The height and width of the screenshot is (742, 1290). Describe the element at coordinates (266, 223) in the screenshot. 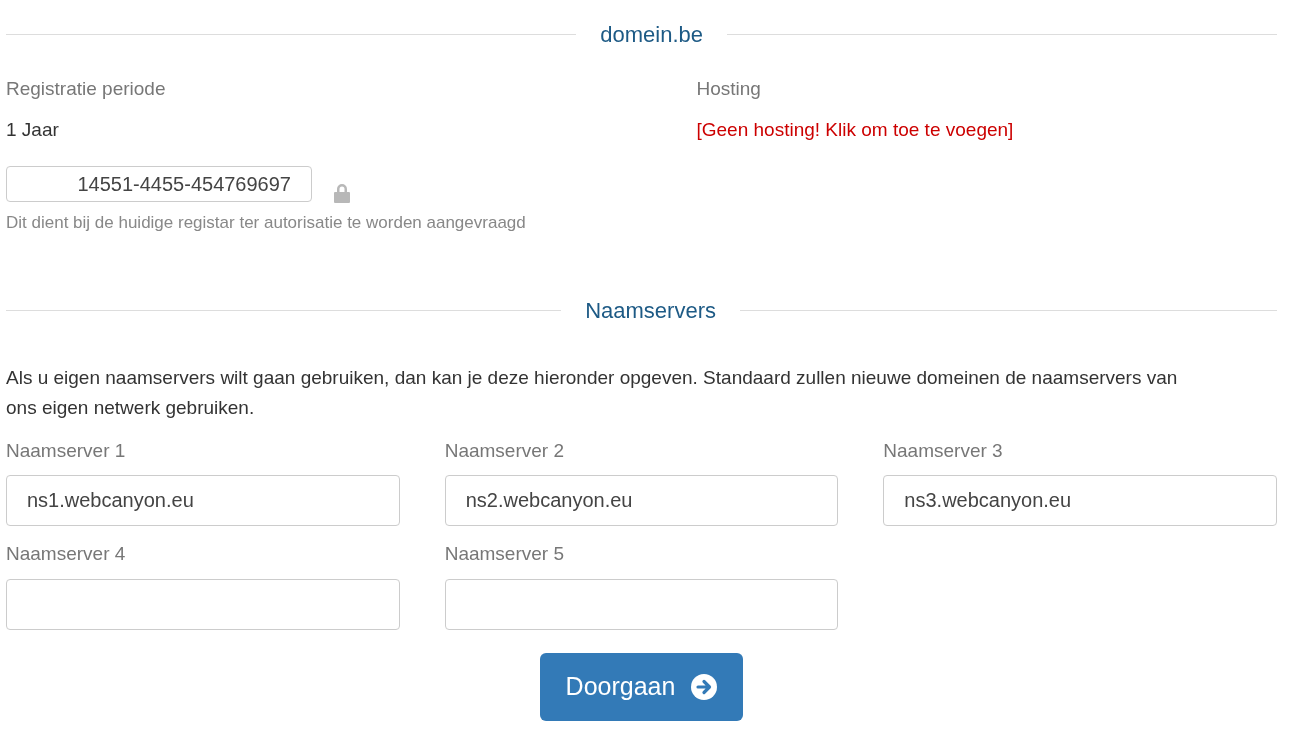

I see `help-text: Dit dient bij de huidige registar ter autorisatie te worden aangevraagd` at that location.